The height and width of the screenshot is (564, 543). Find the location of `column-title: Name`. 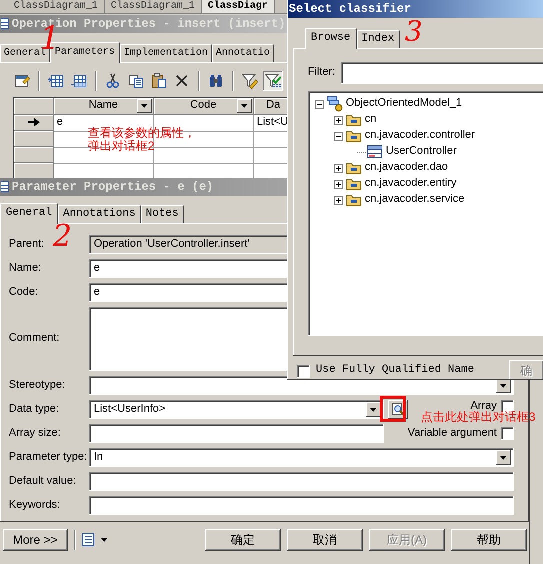

column-title: Name is located at coordinates (103, 106).